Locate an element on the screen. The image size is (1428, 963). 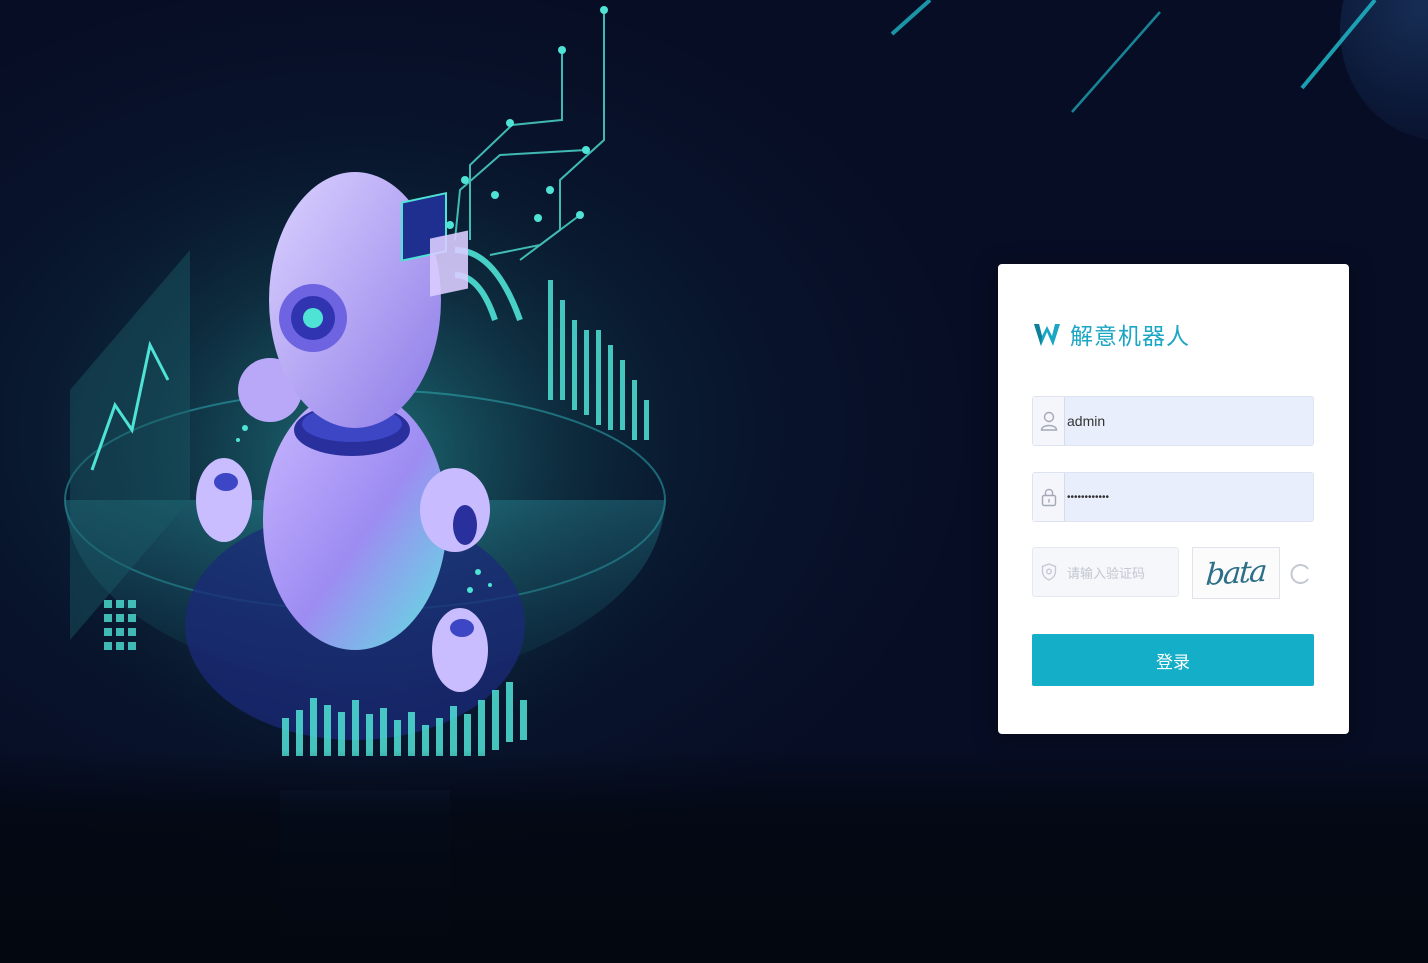
login-button: 登录 is located at coordinates (1173, 660).